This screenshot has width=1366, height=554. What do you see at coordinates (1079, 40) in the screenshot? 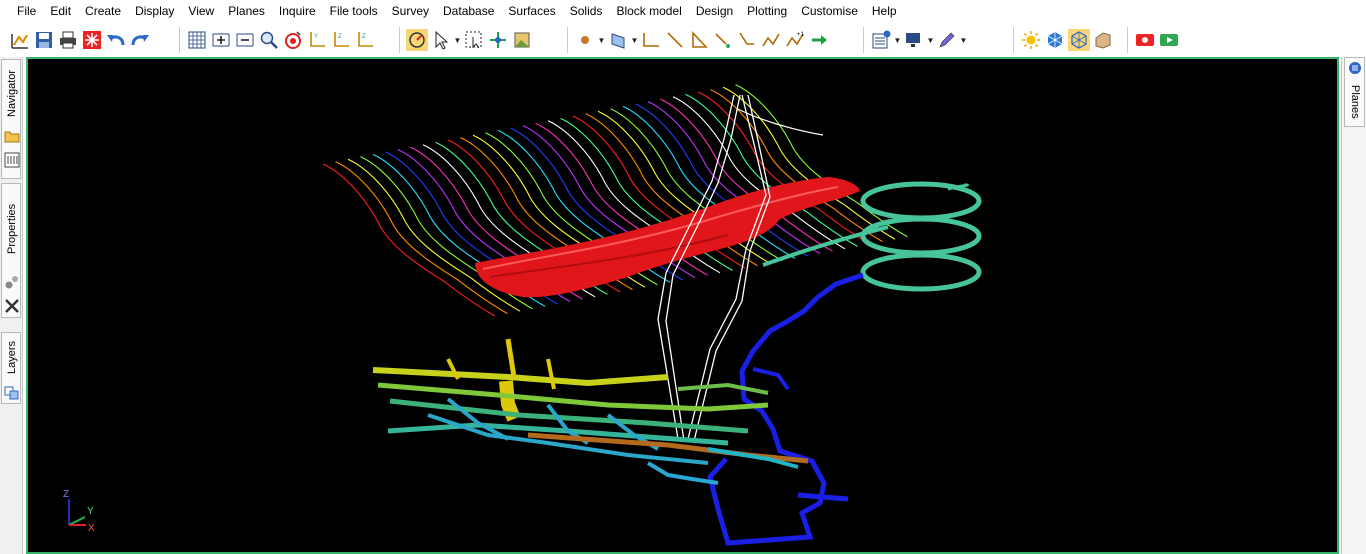
I see `wireframe-icon` at bounding box center [1079, 40].